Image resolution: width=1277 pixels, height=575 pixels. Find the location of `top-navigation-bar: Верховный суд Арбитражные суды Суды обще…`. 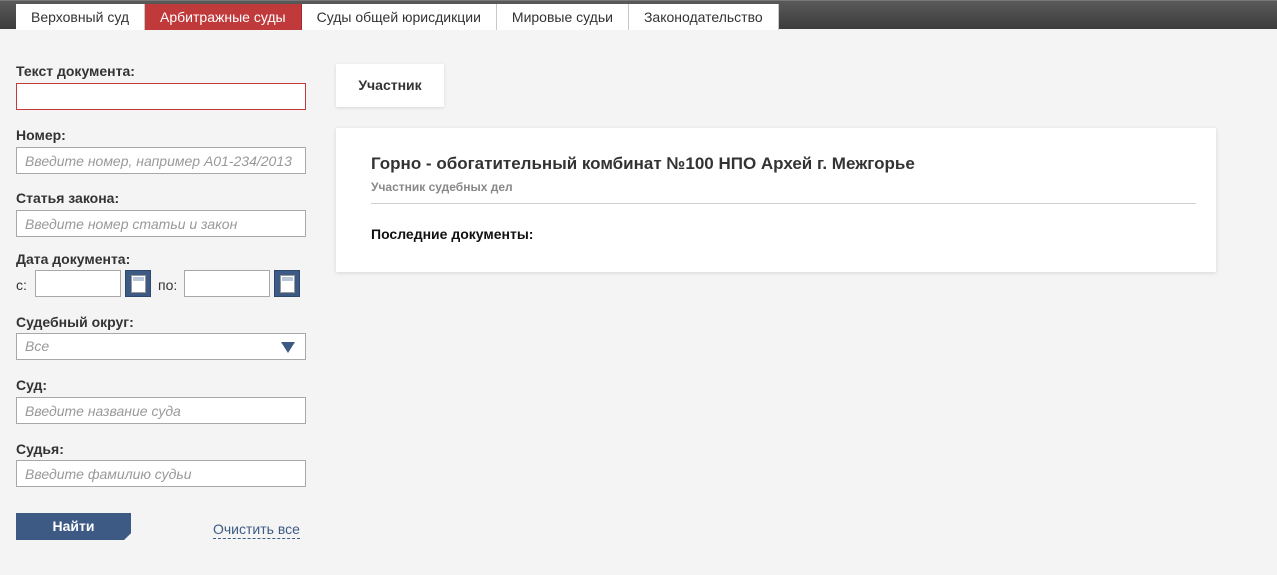

top-navigation-bar: Верховный суд Арбитражные суды Суды обще… is located at coordinates (638, 15).